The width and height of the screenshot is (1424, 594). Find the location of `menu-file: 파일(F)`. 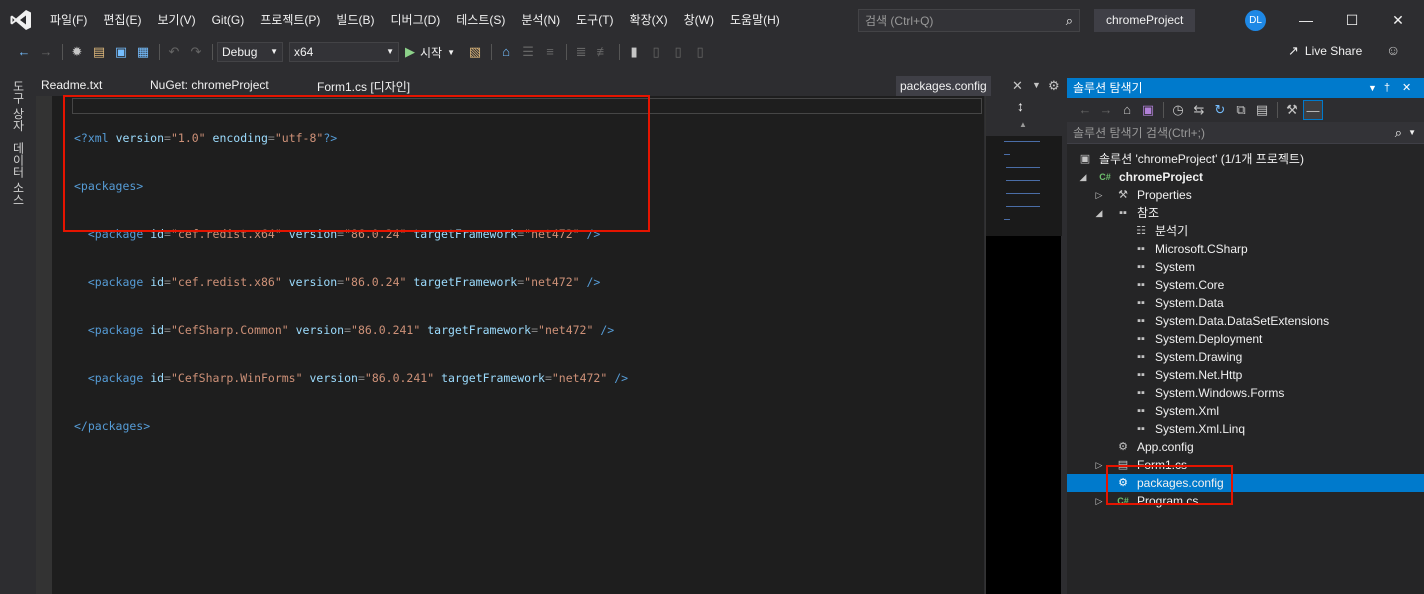

menu-file: 파일(F) is located at coordinates (68, 20).